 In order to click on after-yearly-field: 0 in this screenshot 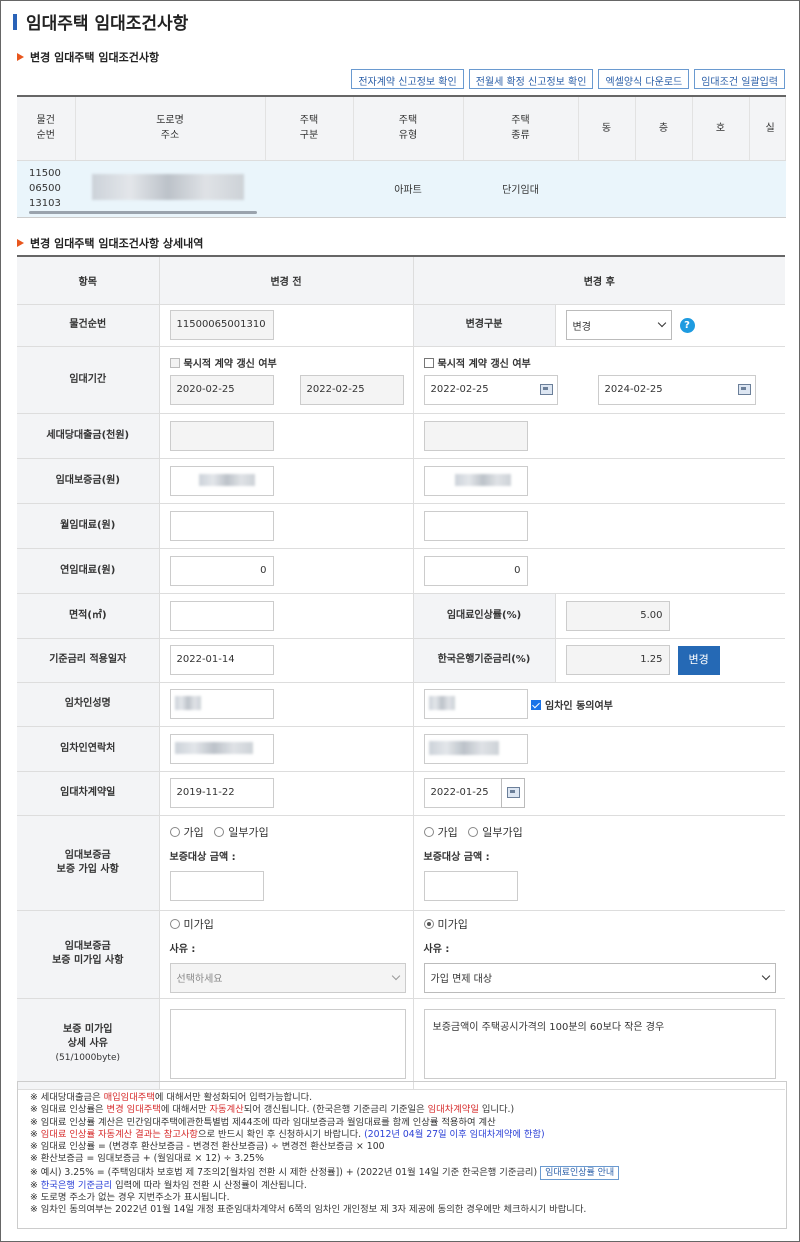, I will do `click(475, 570)`.